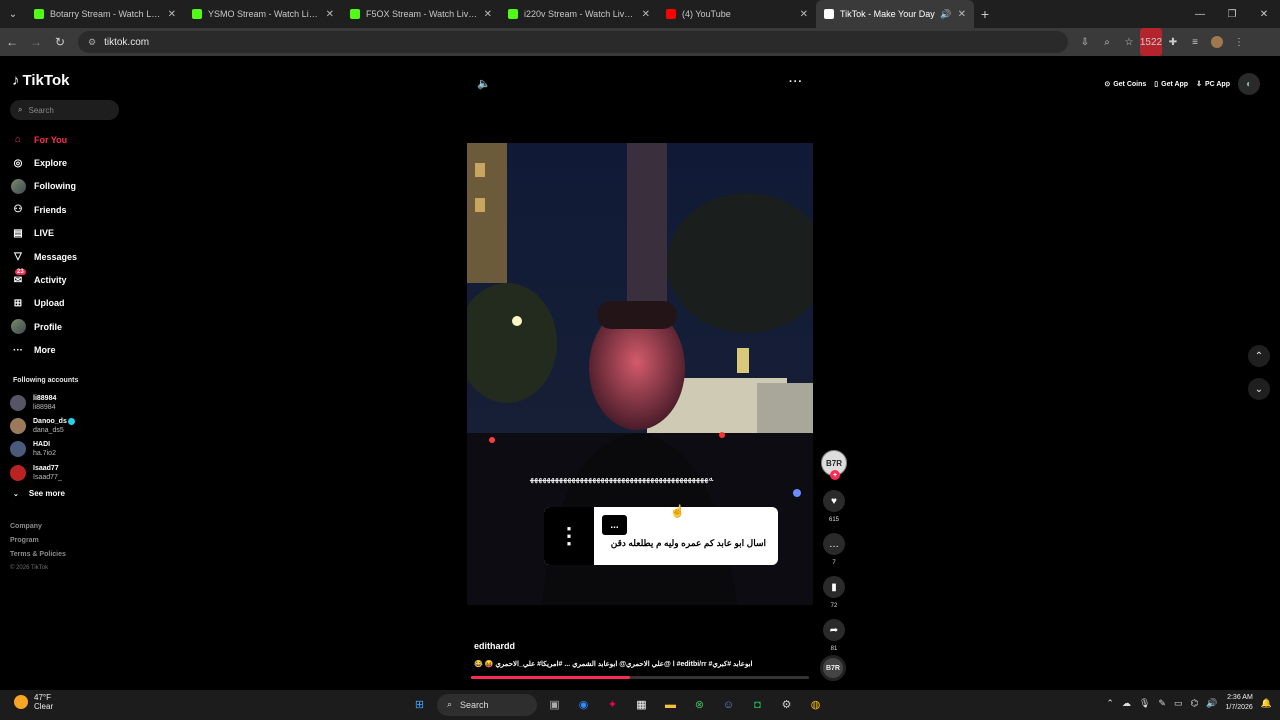 Image resolution: width=1280 pixels, height=720 pixels. What do you see at coordinates (786, 704) in the screenshot?
I see `settings-icon: ⚙` at bounding box center [786, 704].